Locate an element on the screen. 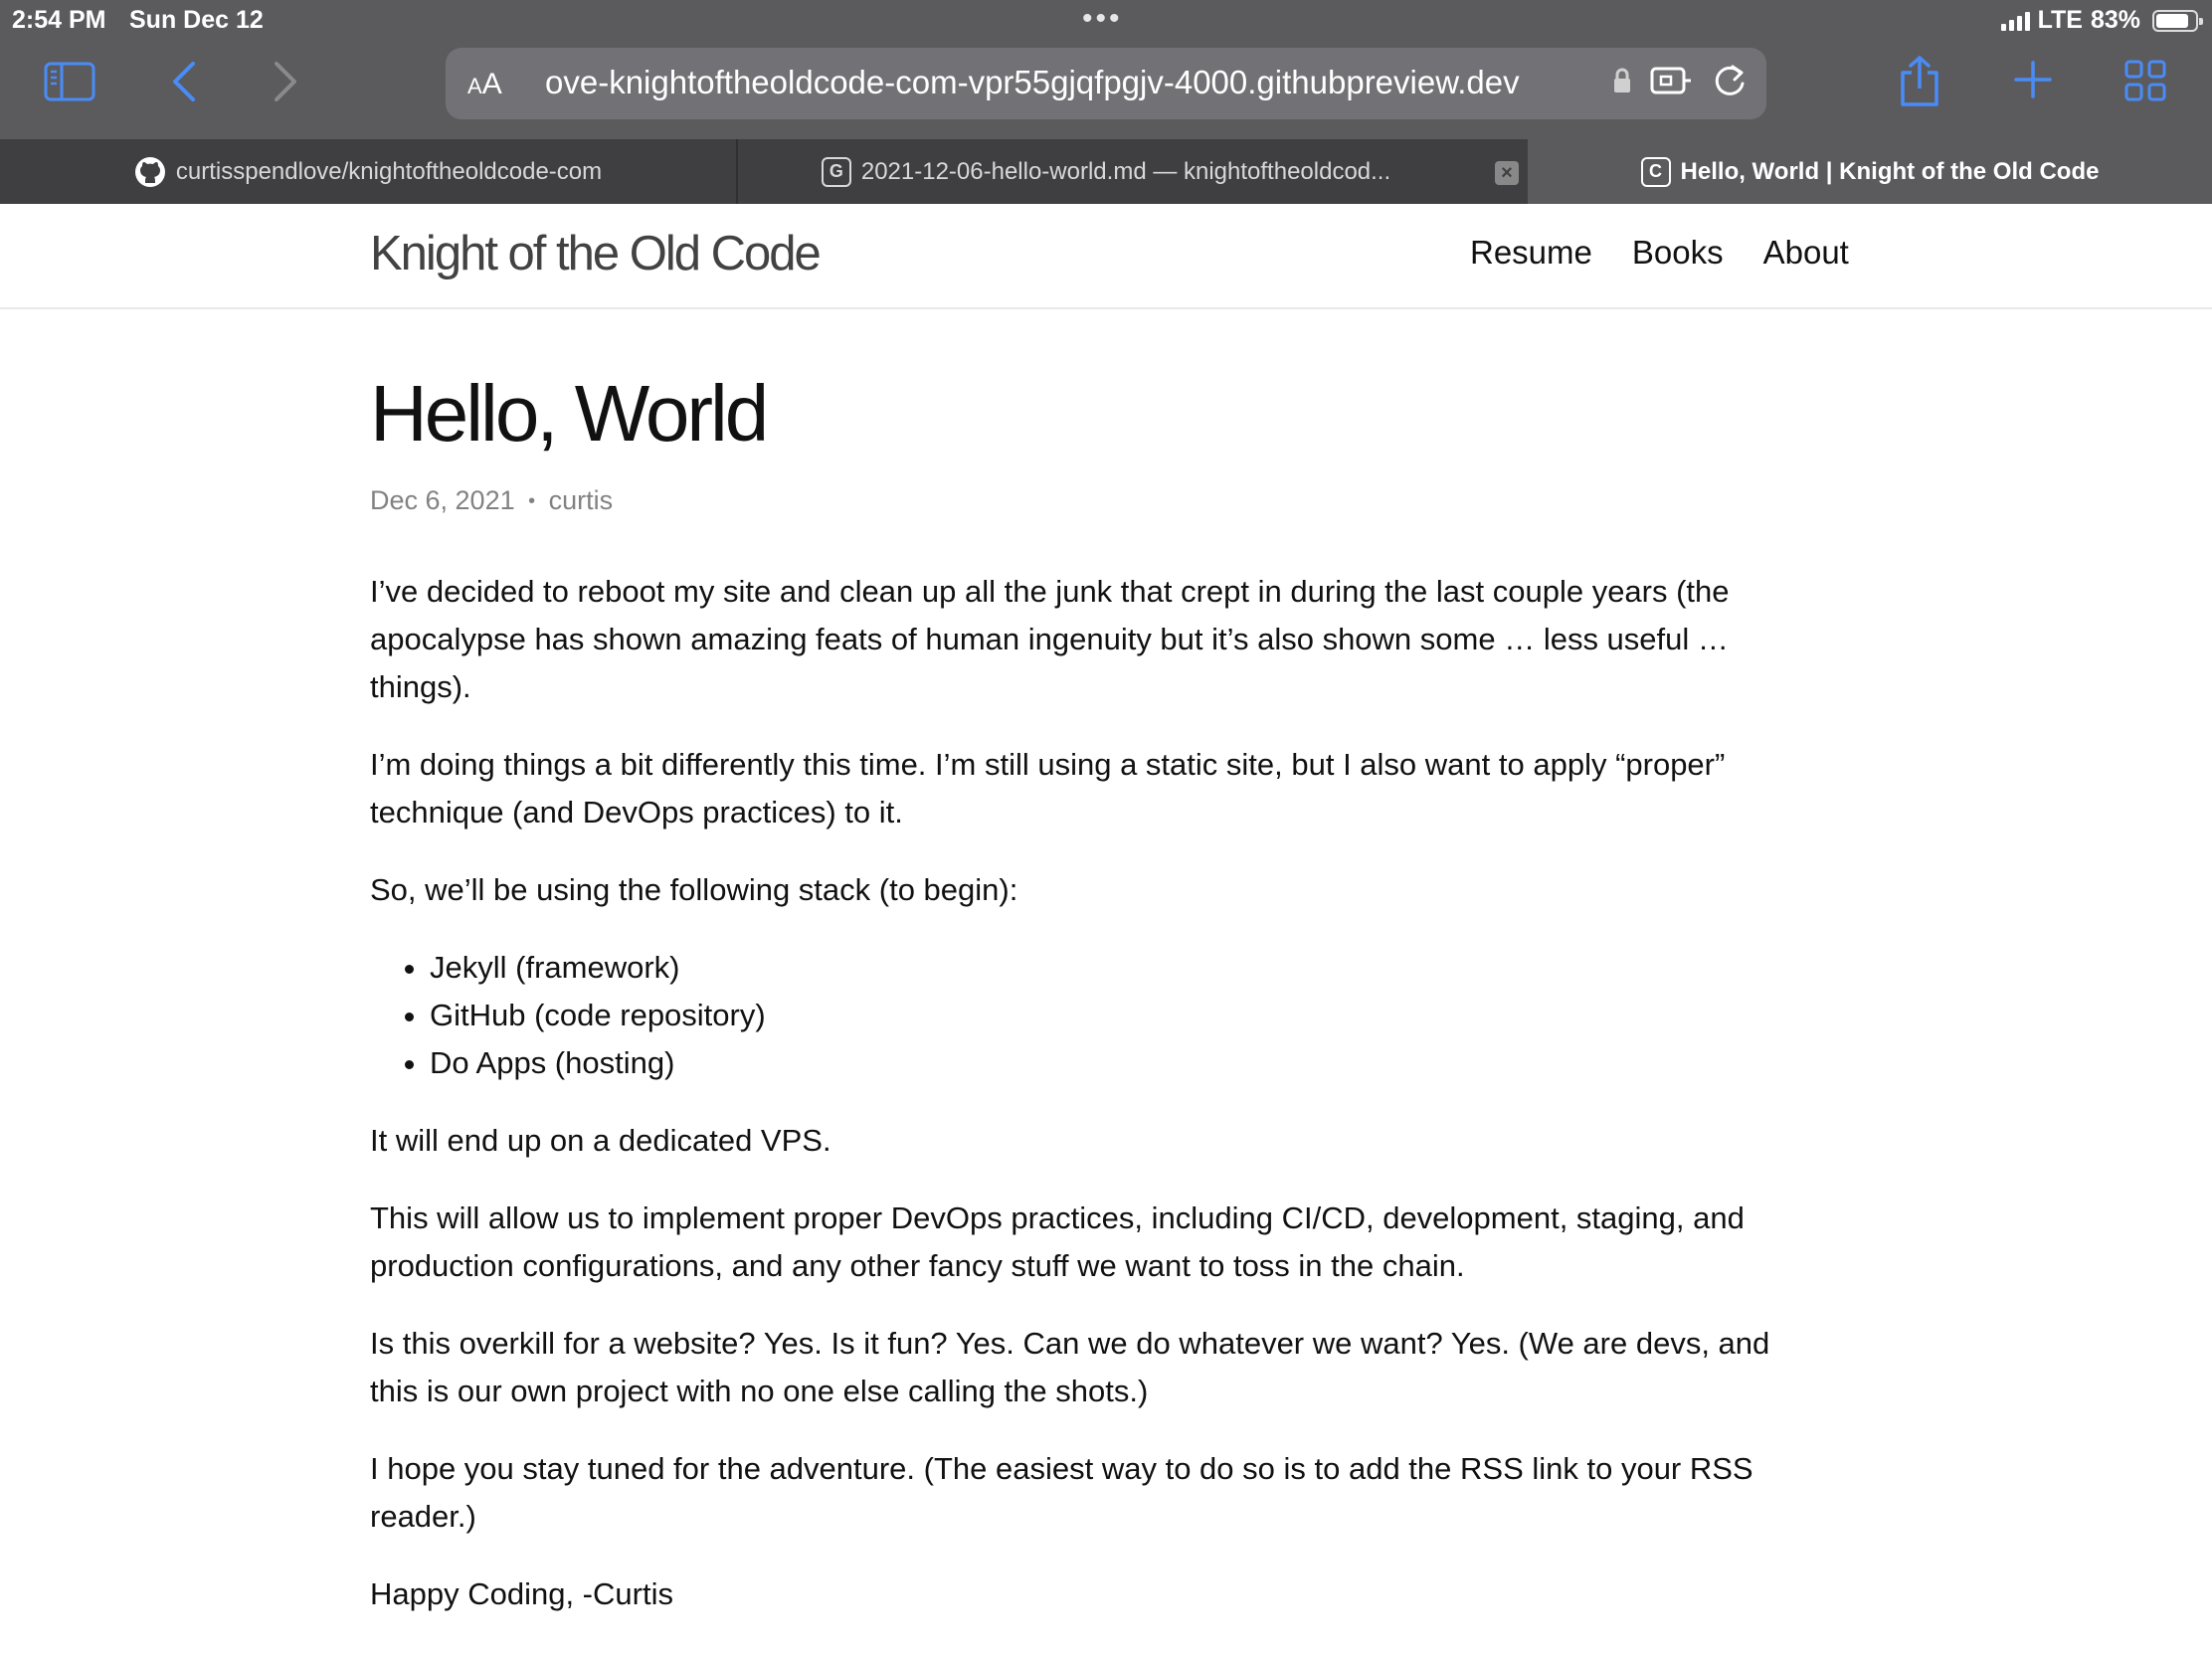 The height and width of the screenshot is (1659, 2212). nav-link-about: About is located at coordinates (1806, 253).